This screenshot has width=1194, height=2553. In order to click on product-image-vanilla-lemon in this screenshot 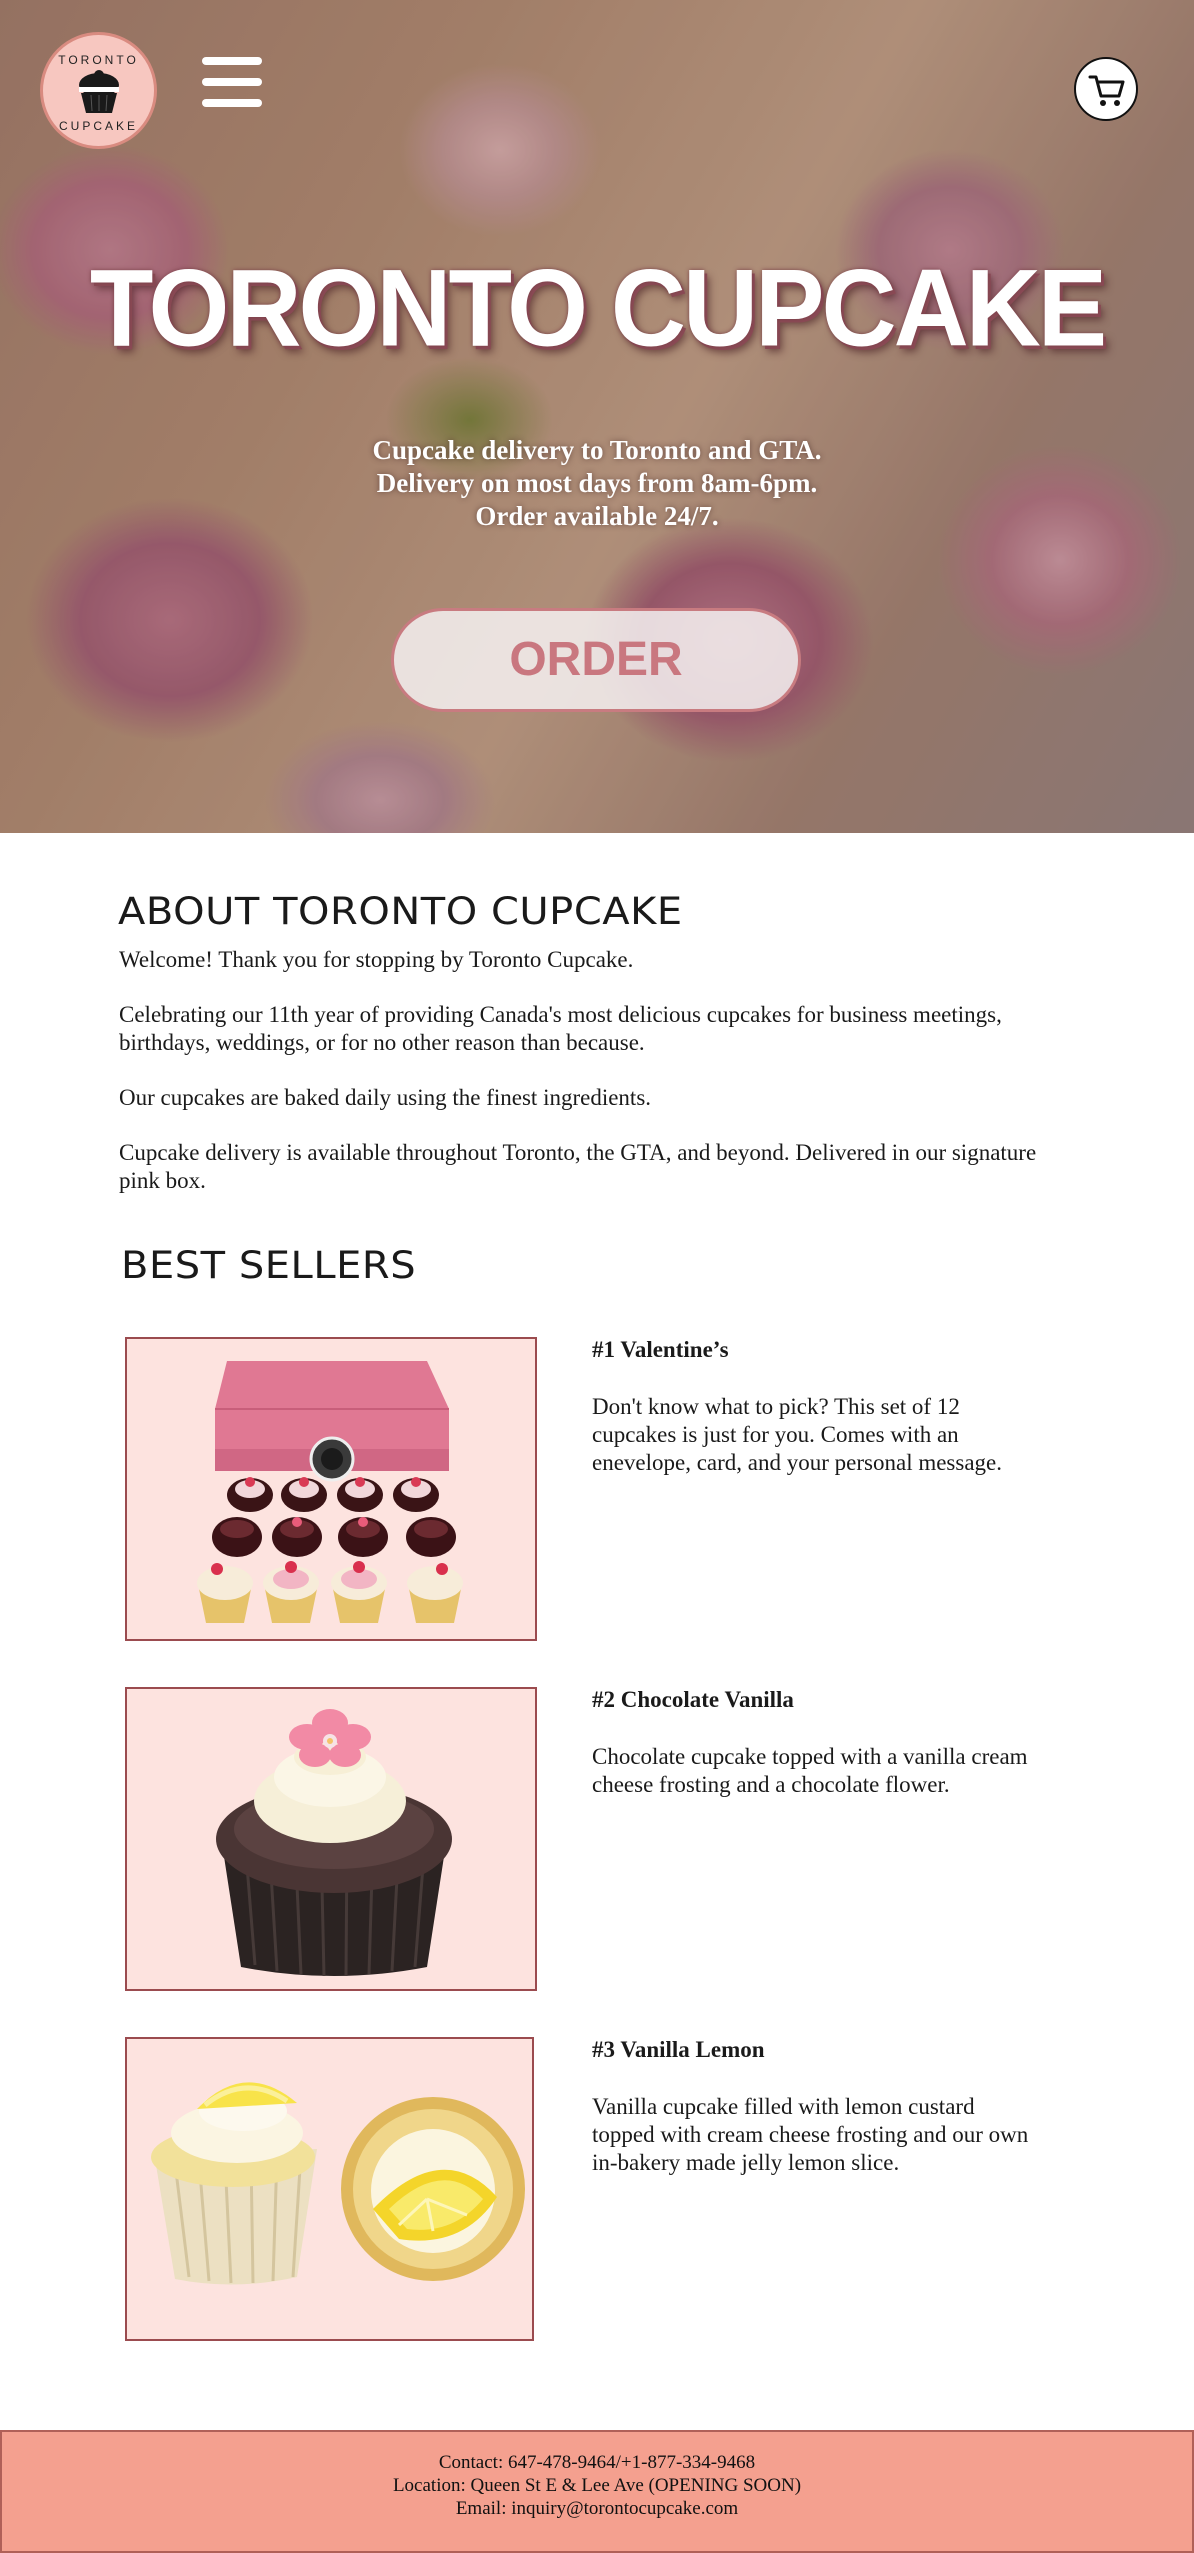, I will do `click(329, 2189)`.